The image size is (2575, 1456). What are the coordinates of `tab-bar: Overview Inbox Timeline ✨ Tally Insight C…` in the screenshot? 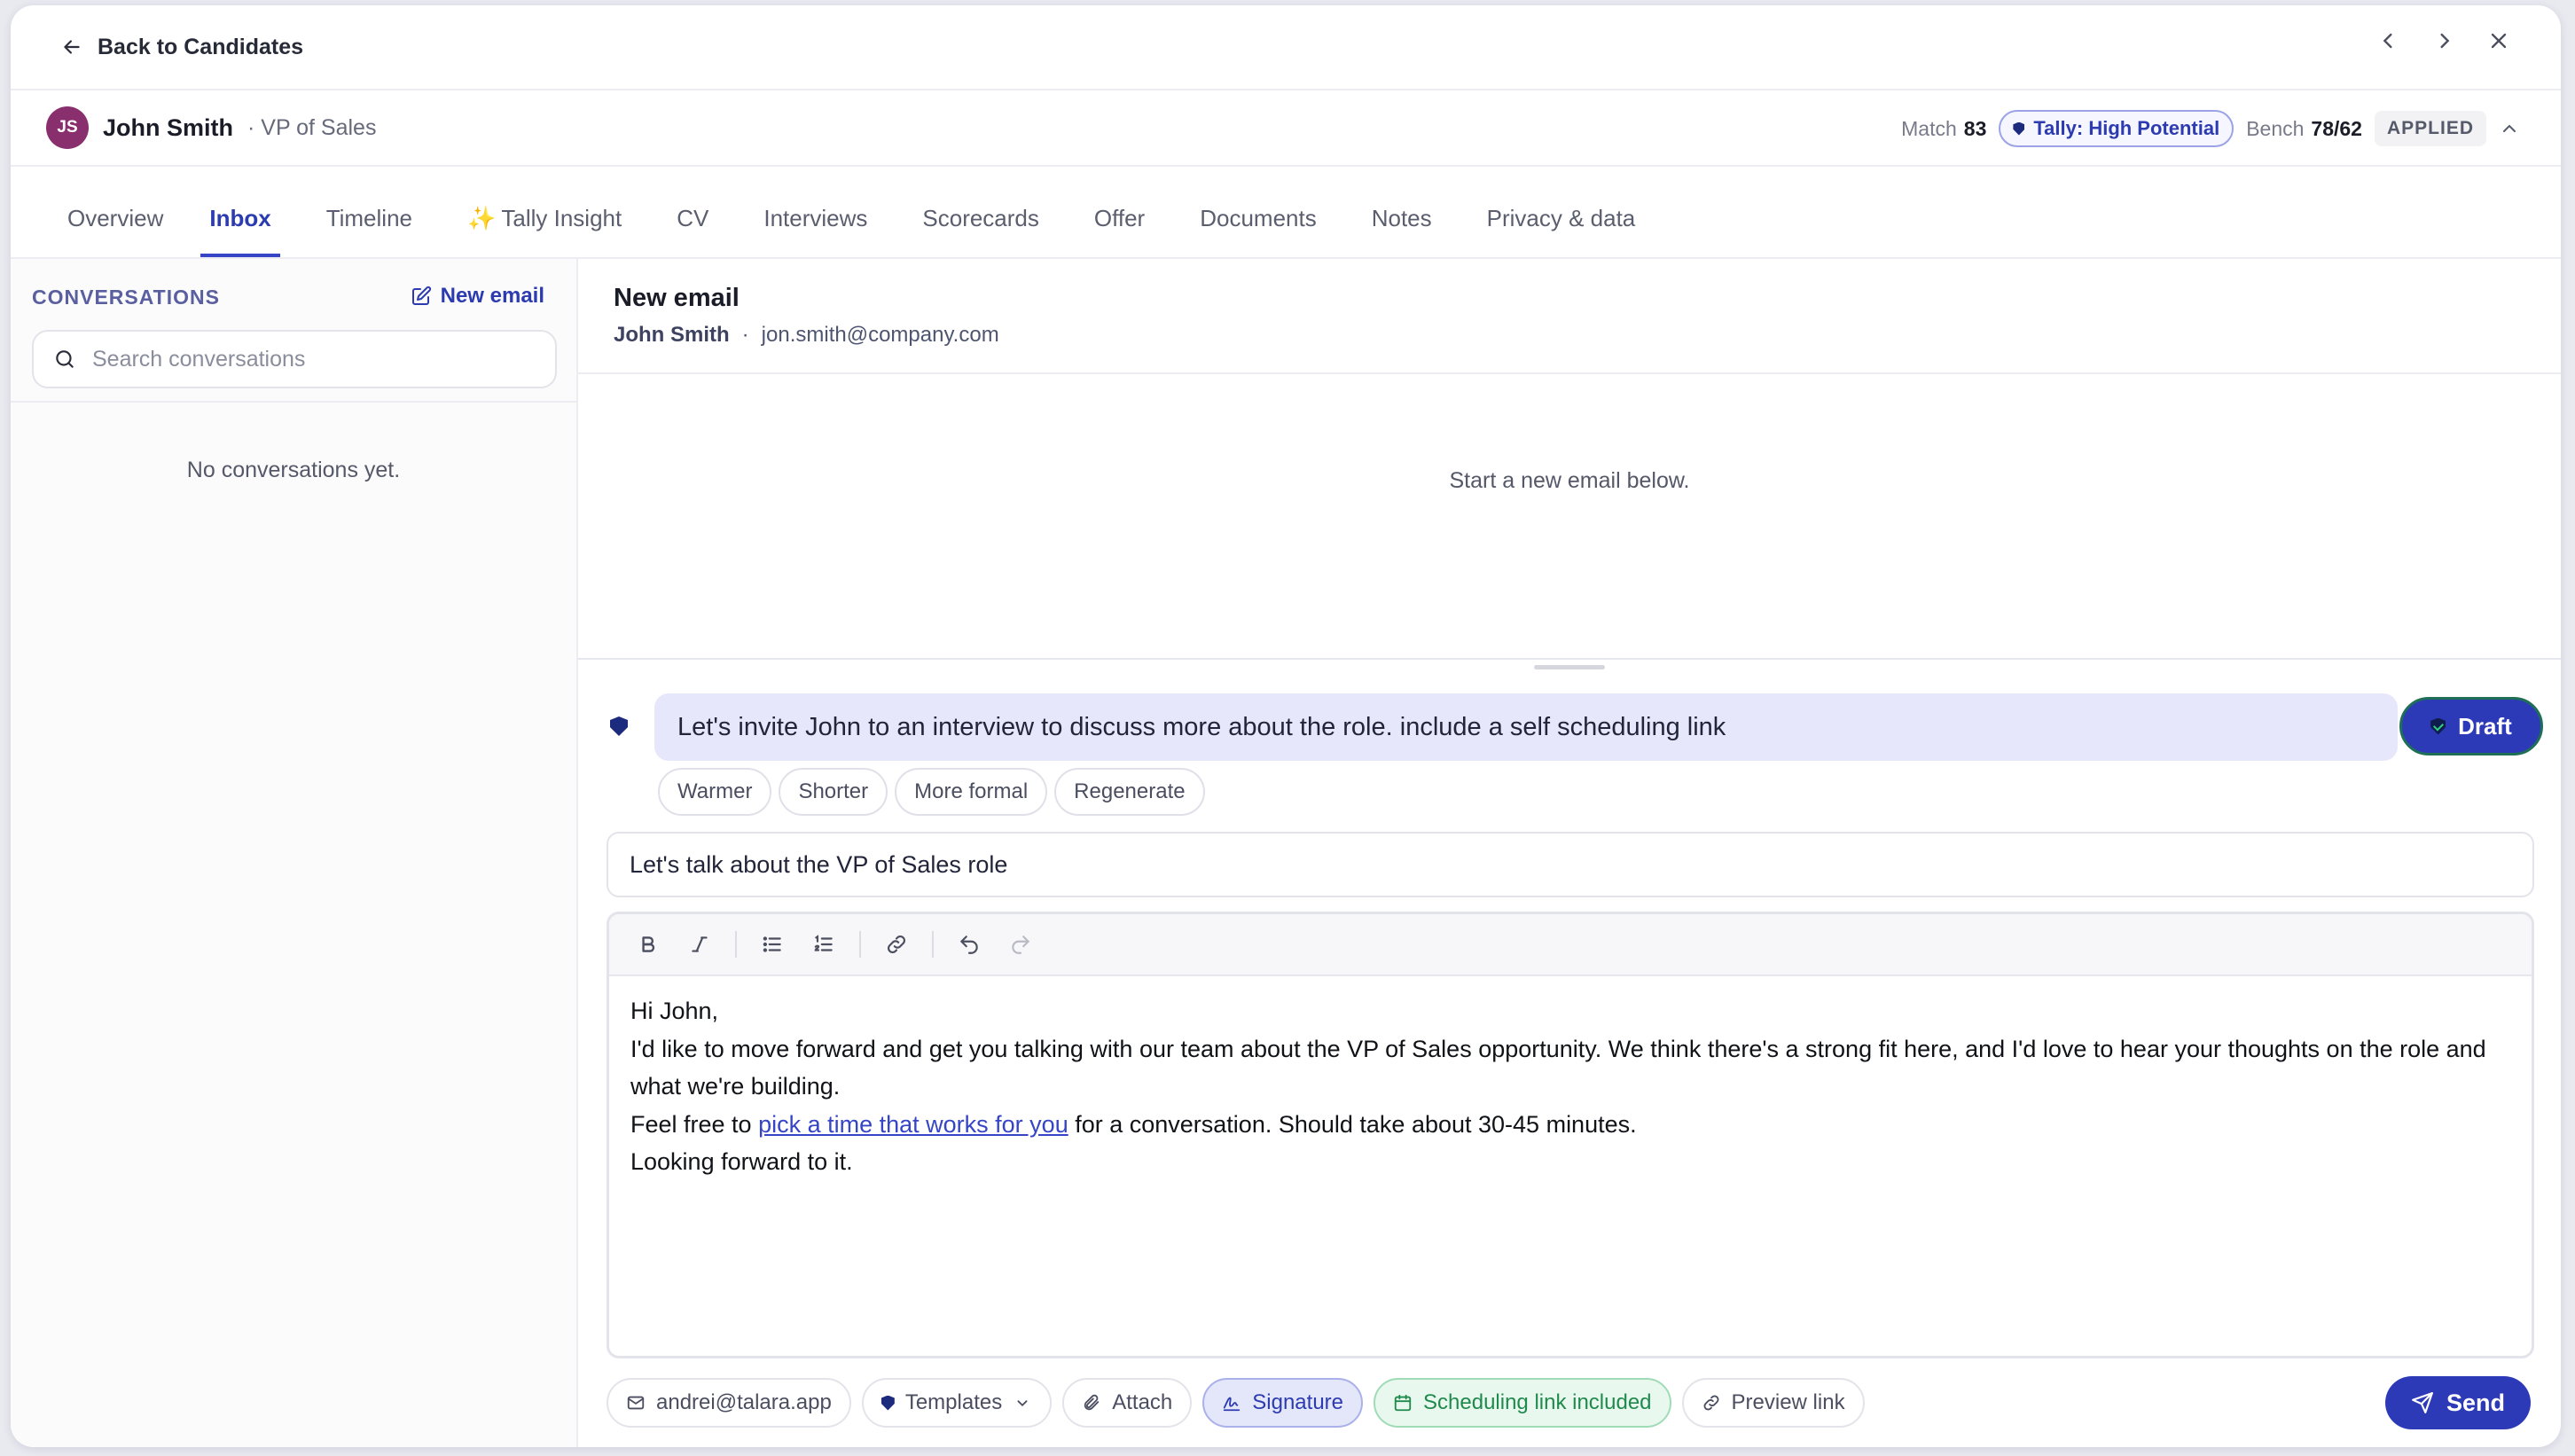 It's located at (1286, 213).